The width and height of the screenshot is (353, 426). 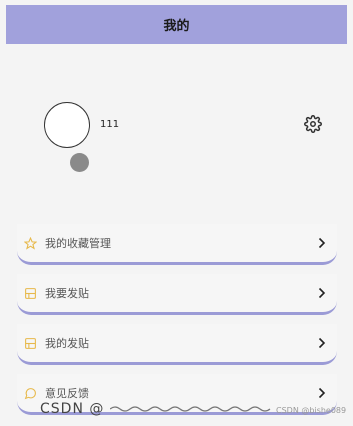 What do you see at coordinates (30, 393) in the screenshot?
I see `feedback-icon` at bounding box center [30, 393].